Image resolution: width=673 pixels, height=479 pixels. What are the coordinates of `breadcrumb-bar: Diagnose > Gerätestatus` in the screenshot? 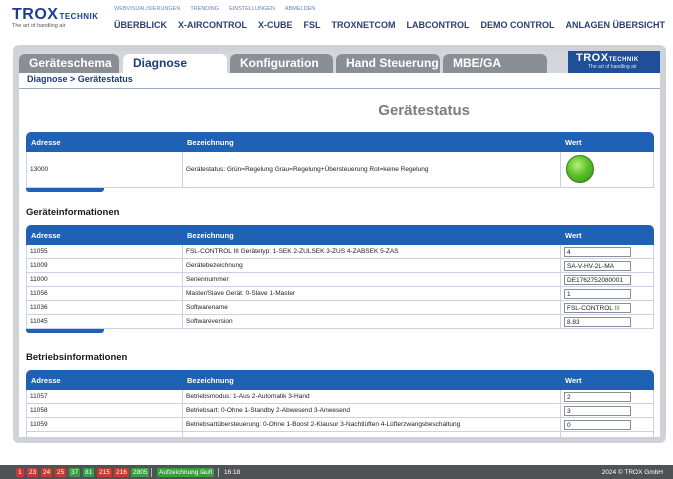 It's located at (339, 81).